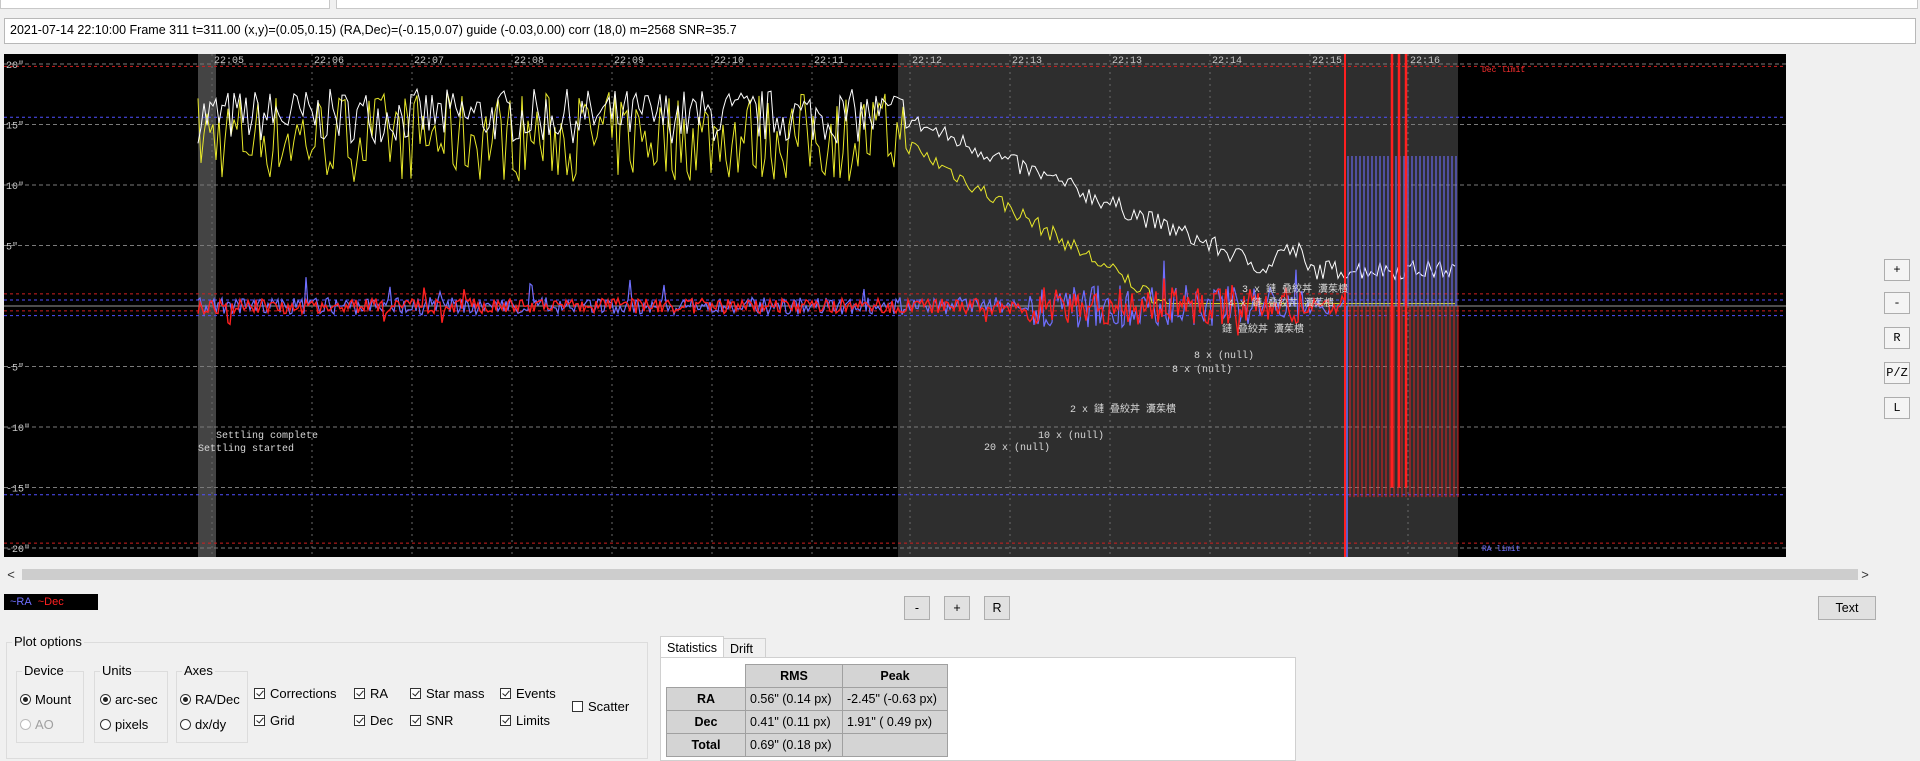 This screenshot has height=761, width=1920. Describe the element at coordinates (371, 693) in the screenshot. I see `ra-checkbox: RA` at that location.